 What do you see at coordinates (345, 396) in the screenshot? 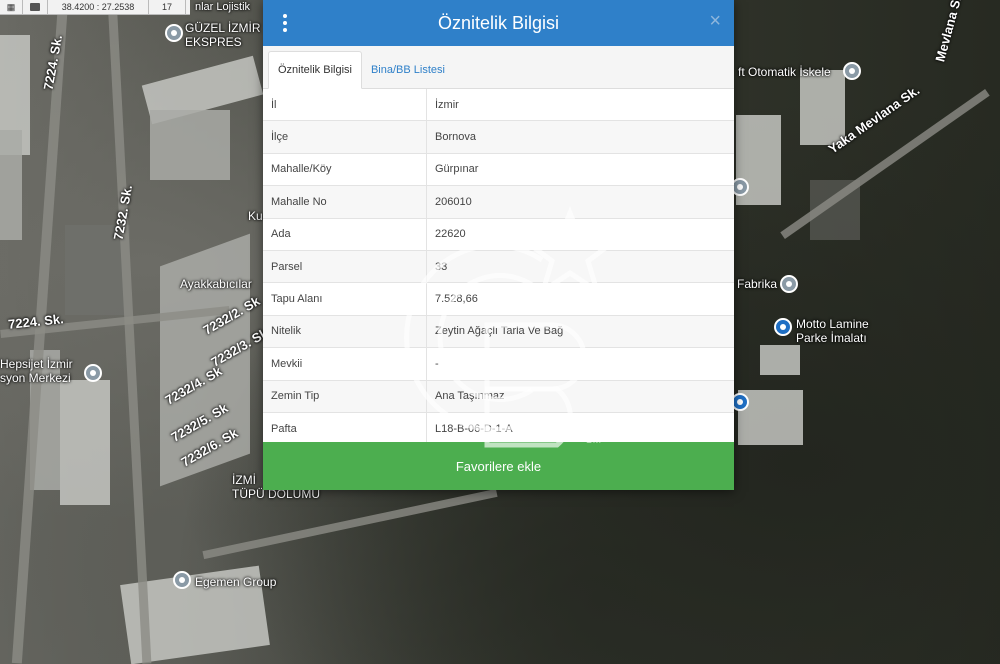
I see `attribute-key: Zemin Tip` at bounding box center [345, 396].